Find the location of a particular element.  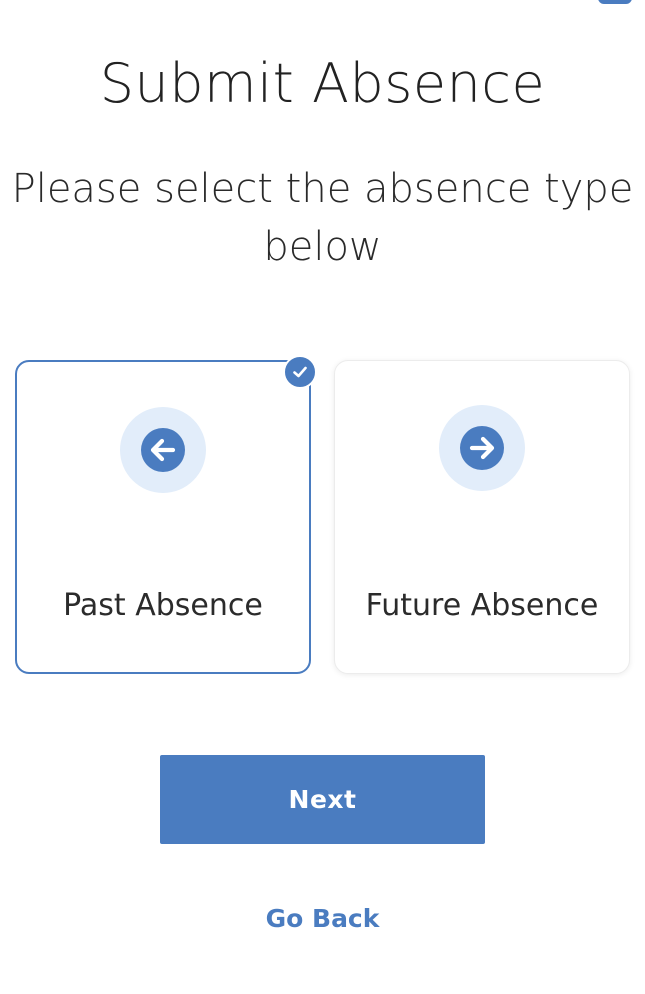

next-button: Next is located at coordinates (322, 799).